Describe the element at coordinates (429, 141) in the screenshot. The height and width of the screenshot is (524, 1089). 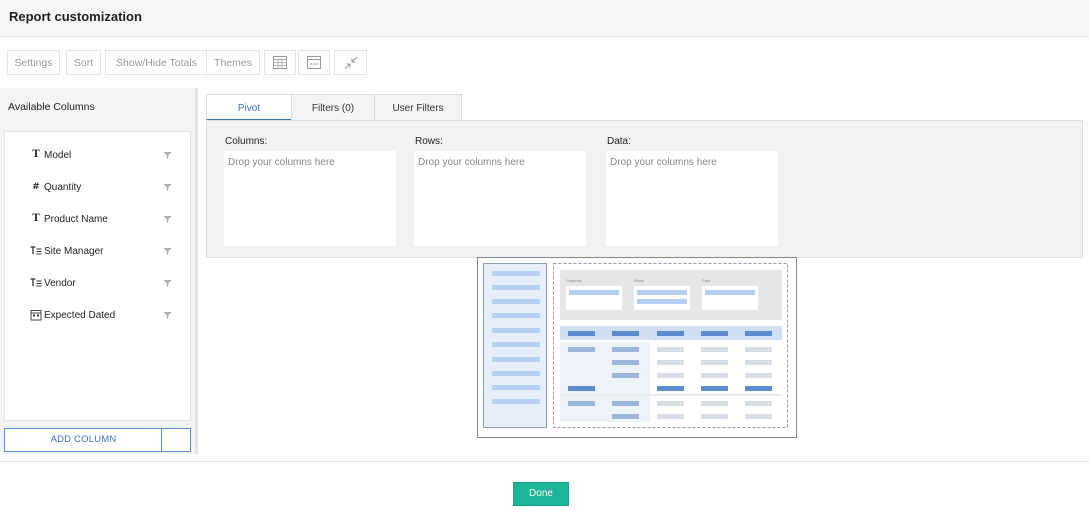
I see `rows-zone-label: Rows:` at that location.